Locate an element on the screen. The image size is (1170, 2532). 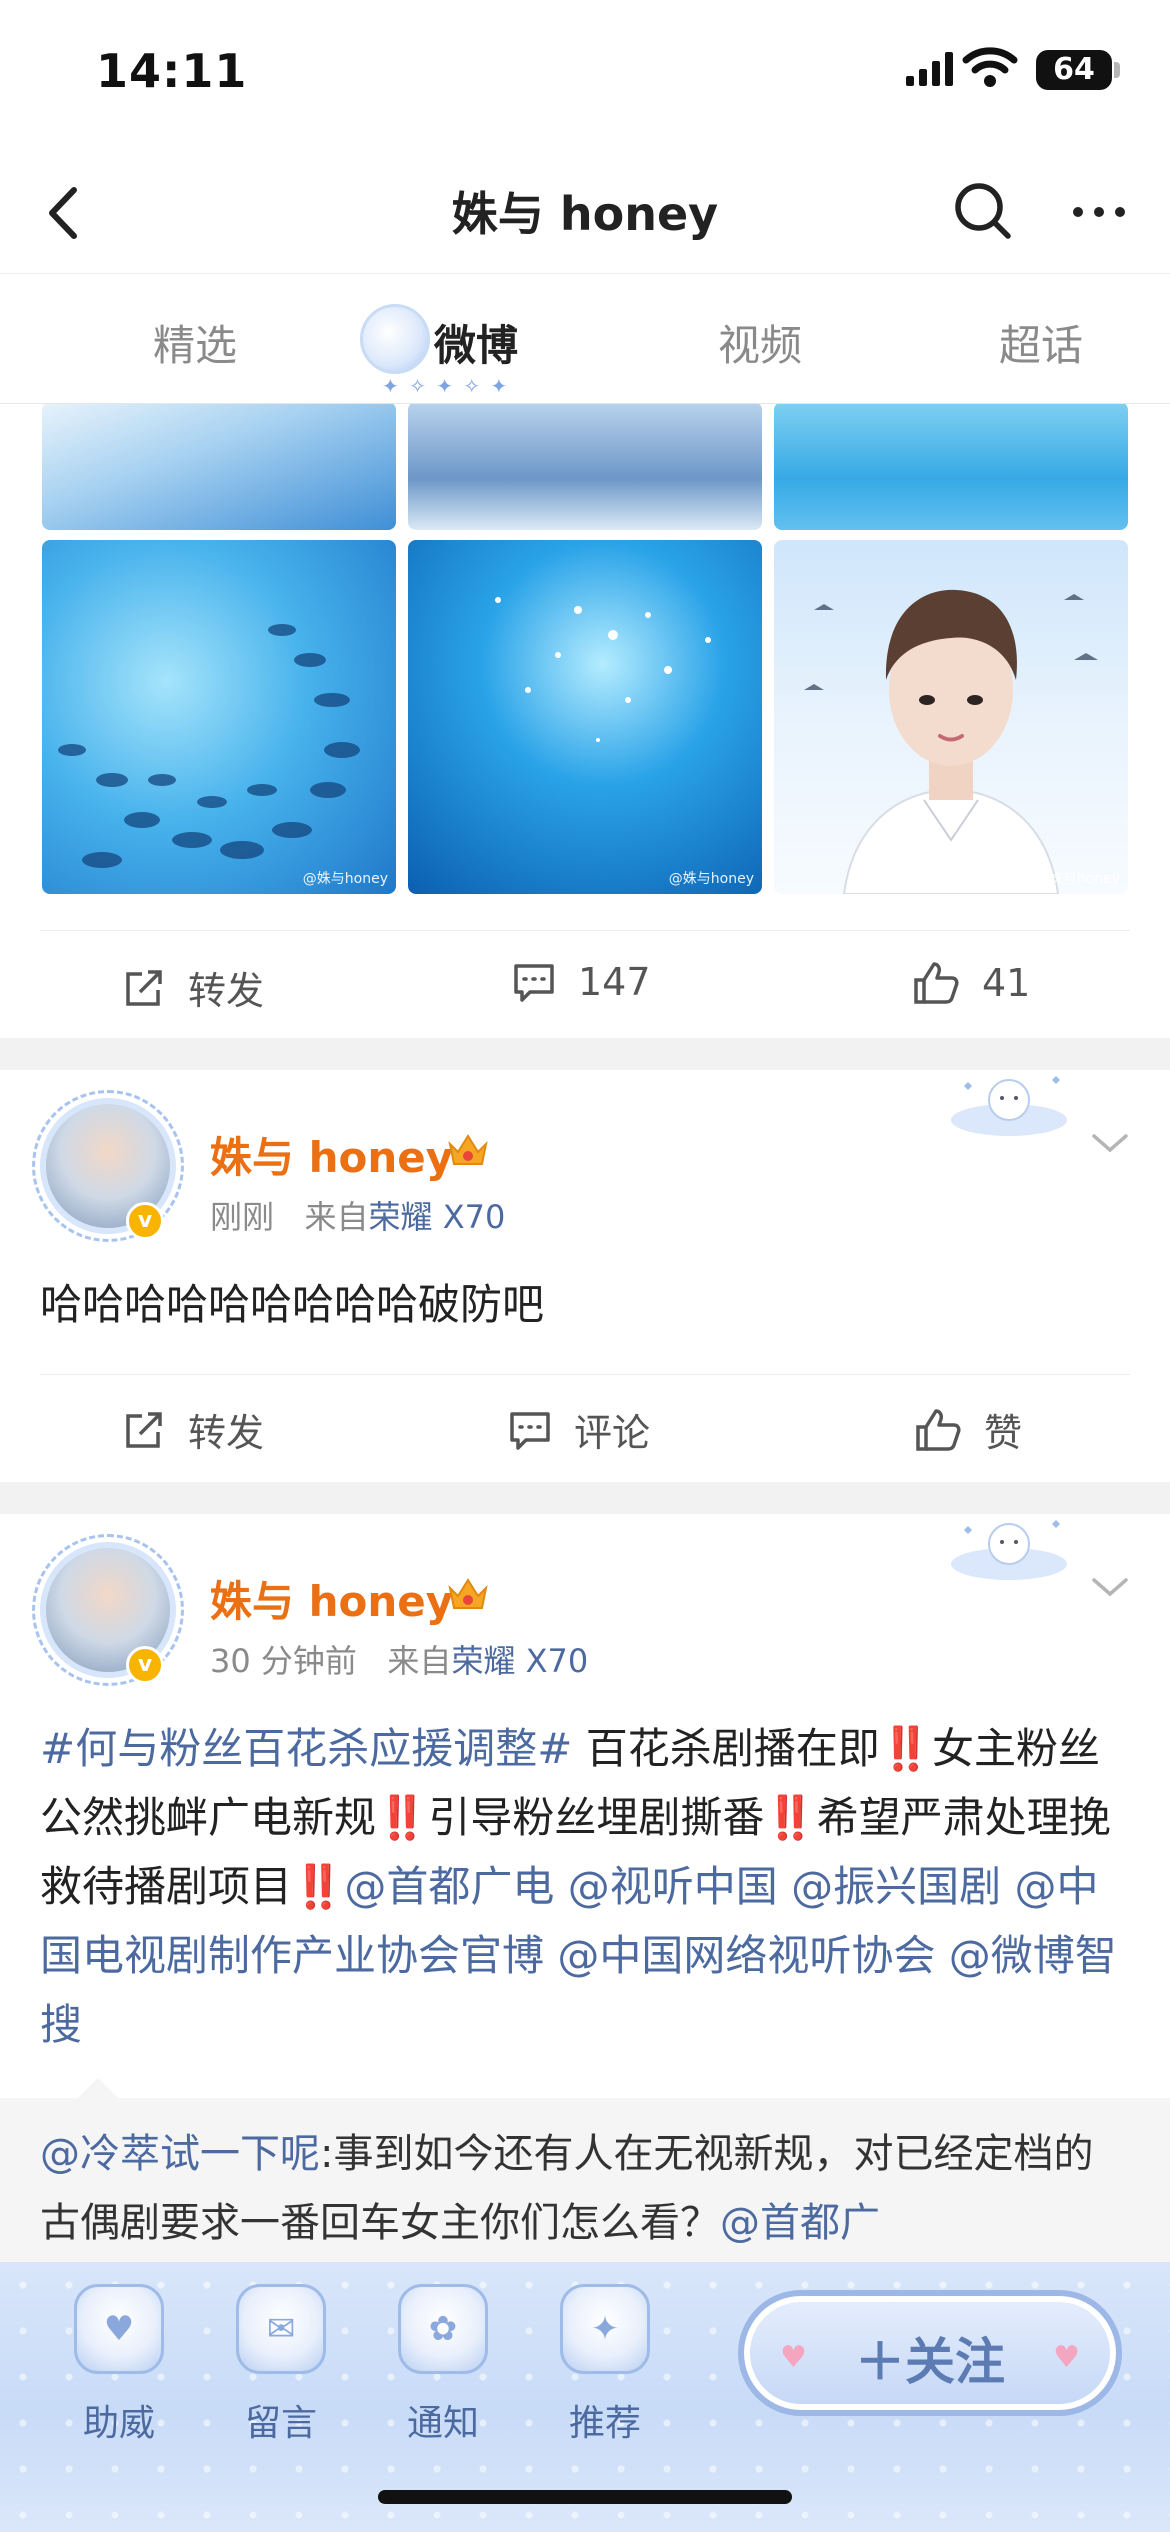
photo-sparkling-water: @姝与honey is located at coordinates (585, 717).